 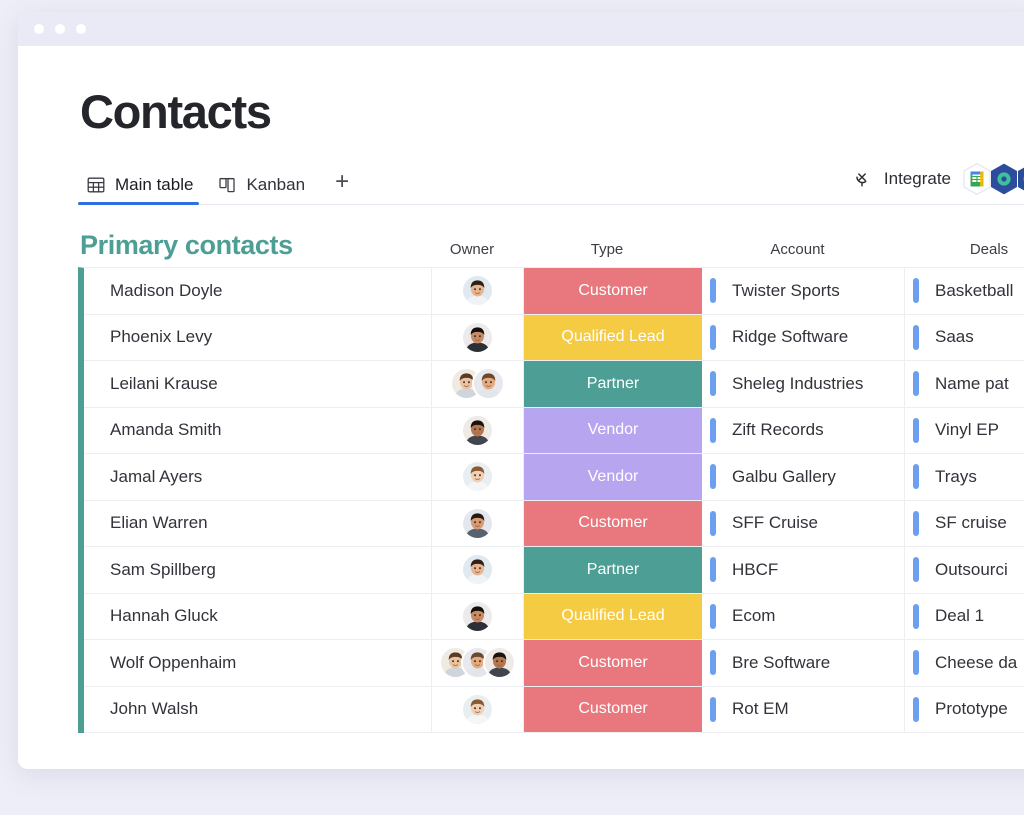 I want to click on cell-contact-name: Sam Spillberg, so click(x=258, y=570).